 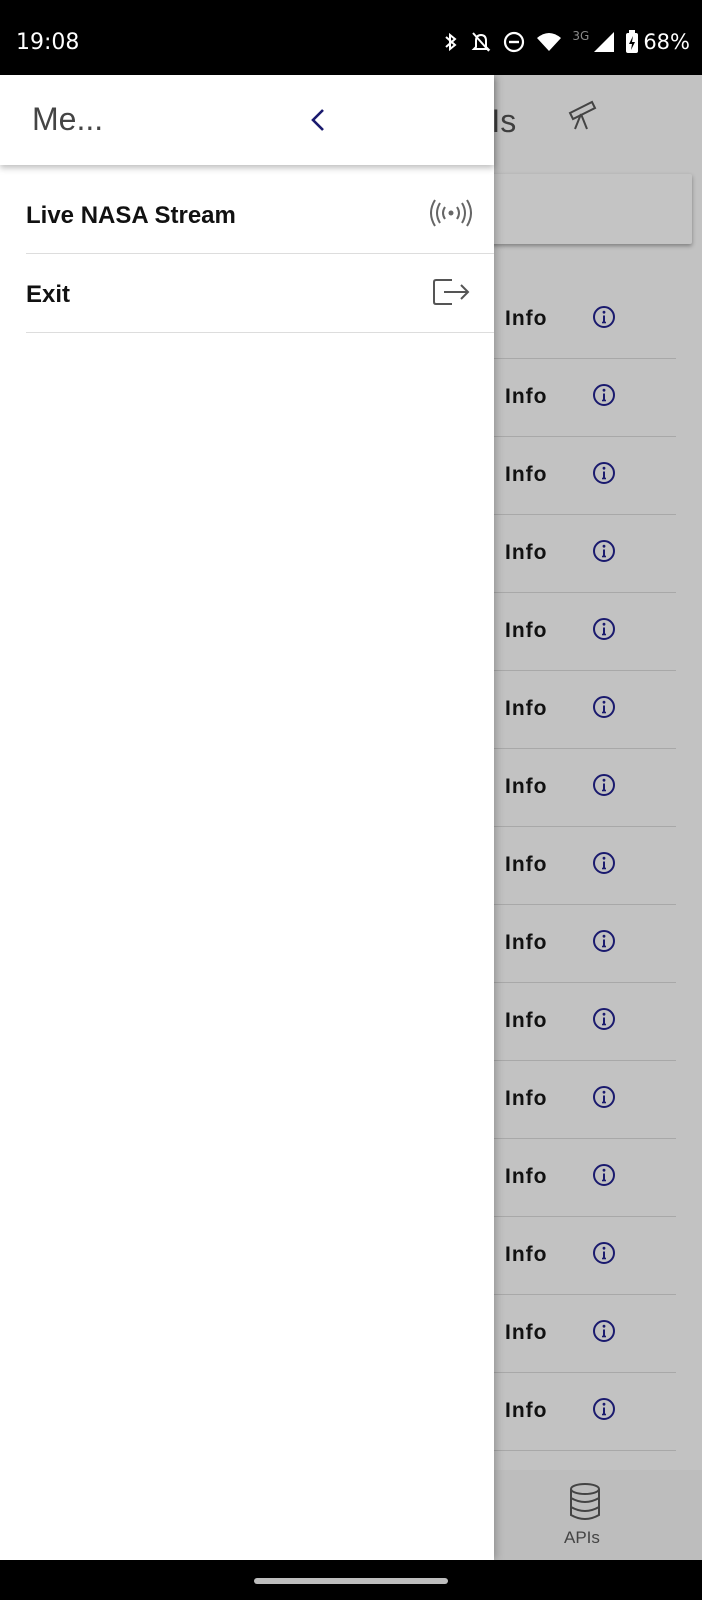 What do you see at coordinates (318, 120) in the screenshot?
I see `chevron-left-icon` at bounding box center [318, 120].